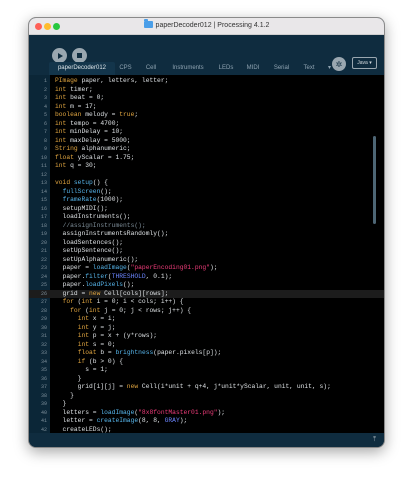 Image resolution: width=411 pixels, height=480 pixels. Describe the element at coordinates (206, 192) in the screenshot. I see `code-line: 14 fullScreen();` at that location.